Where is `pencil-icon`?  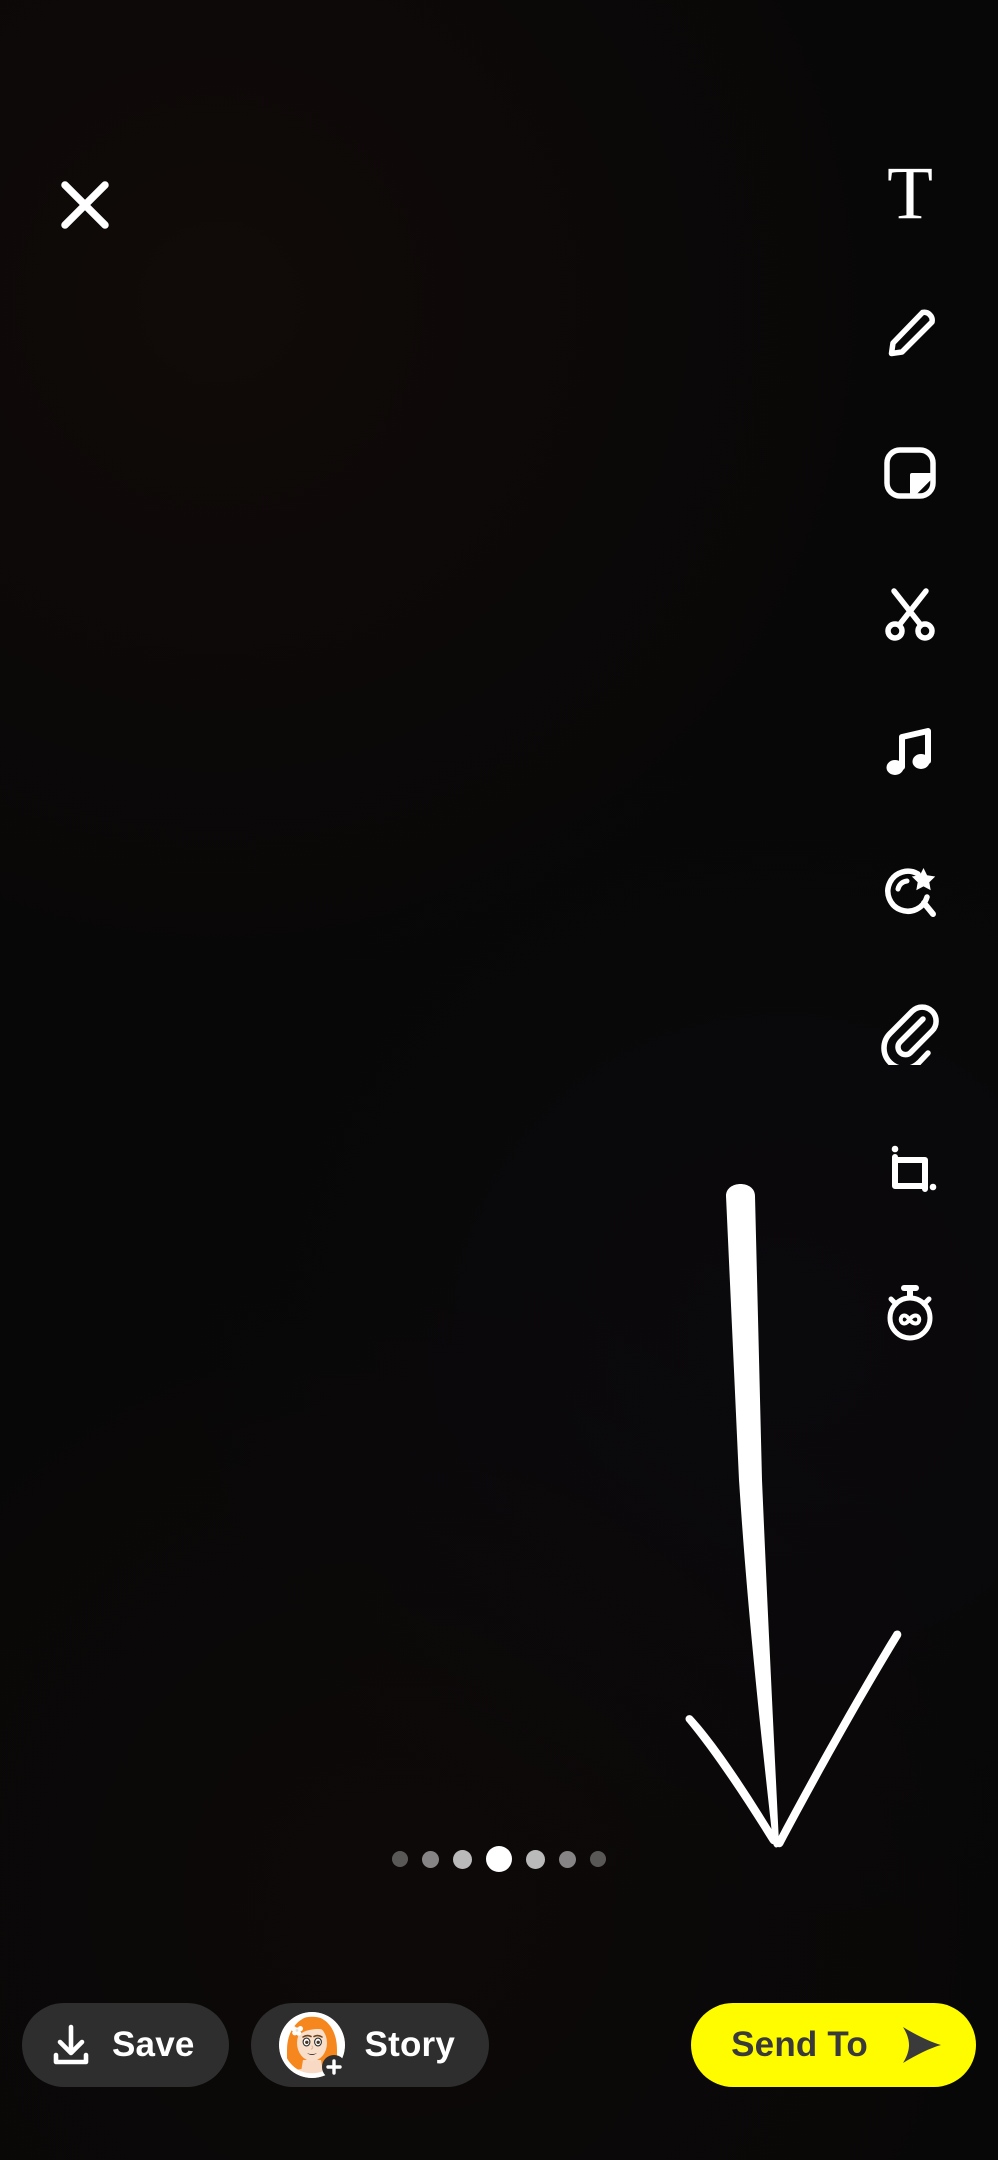 pencil-icon is located at coordinates (911, 333).